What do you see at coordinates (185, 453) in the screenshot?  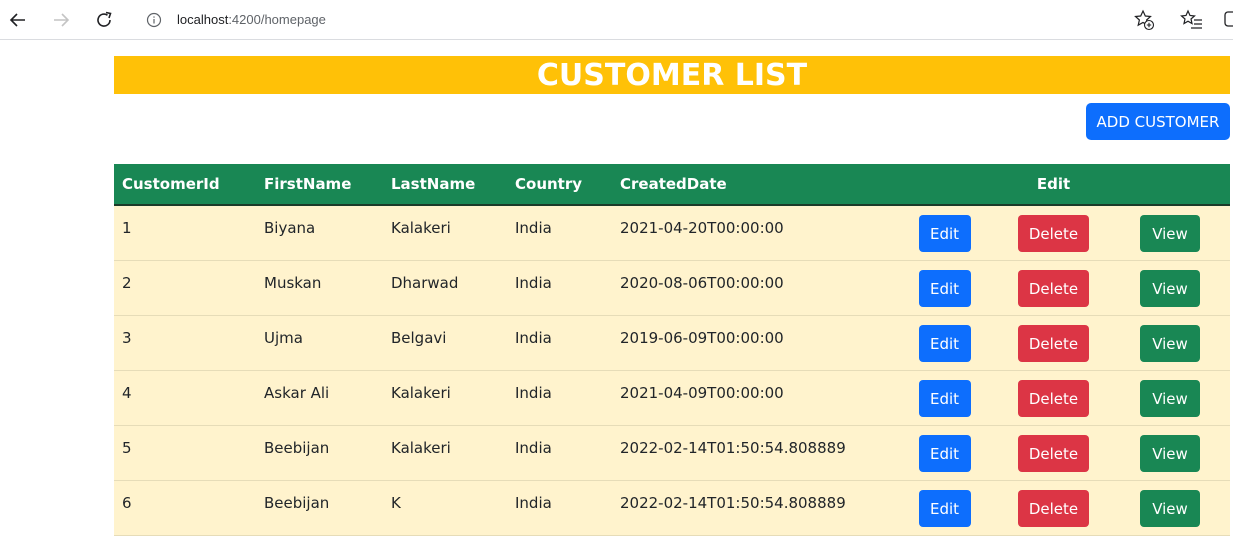 I see `cell-customer-id: 5` at bounding box center [185, 453].